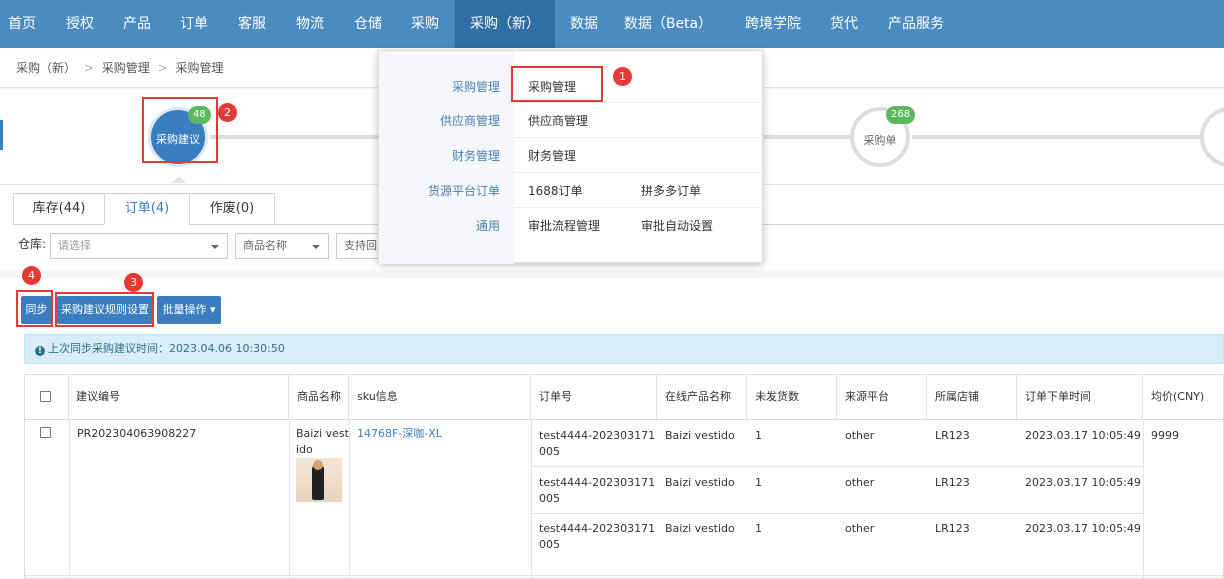 The width and height of the screenshot is (1224, 579). Describe the element at coordinates (792, 397) in the screenshot. I see `header-qty: 未发货数` at that location.